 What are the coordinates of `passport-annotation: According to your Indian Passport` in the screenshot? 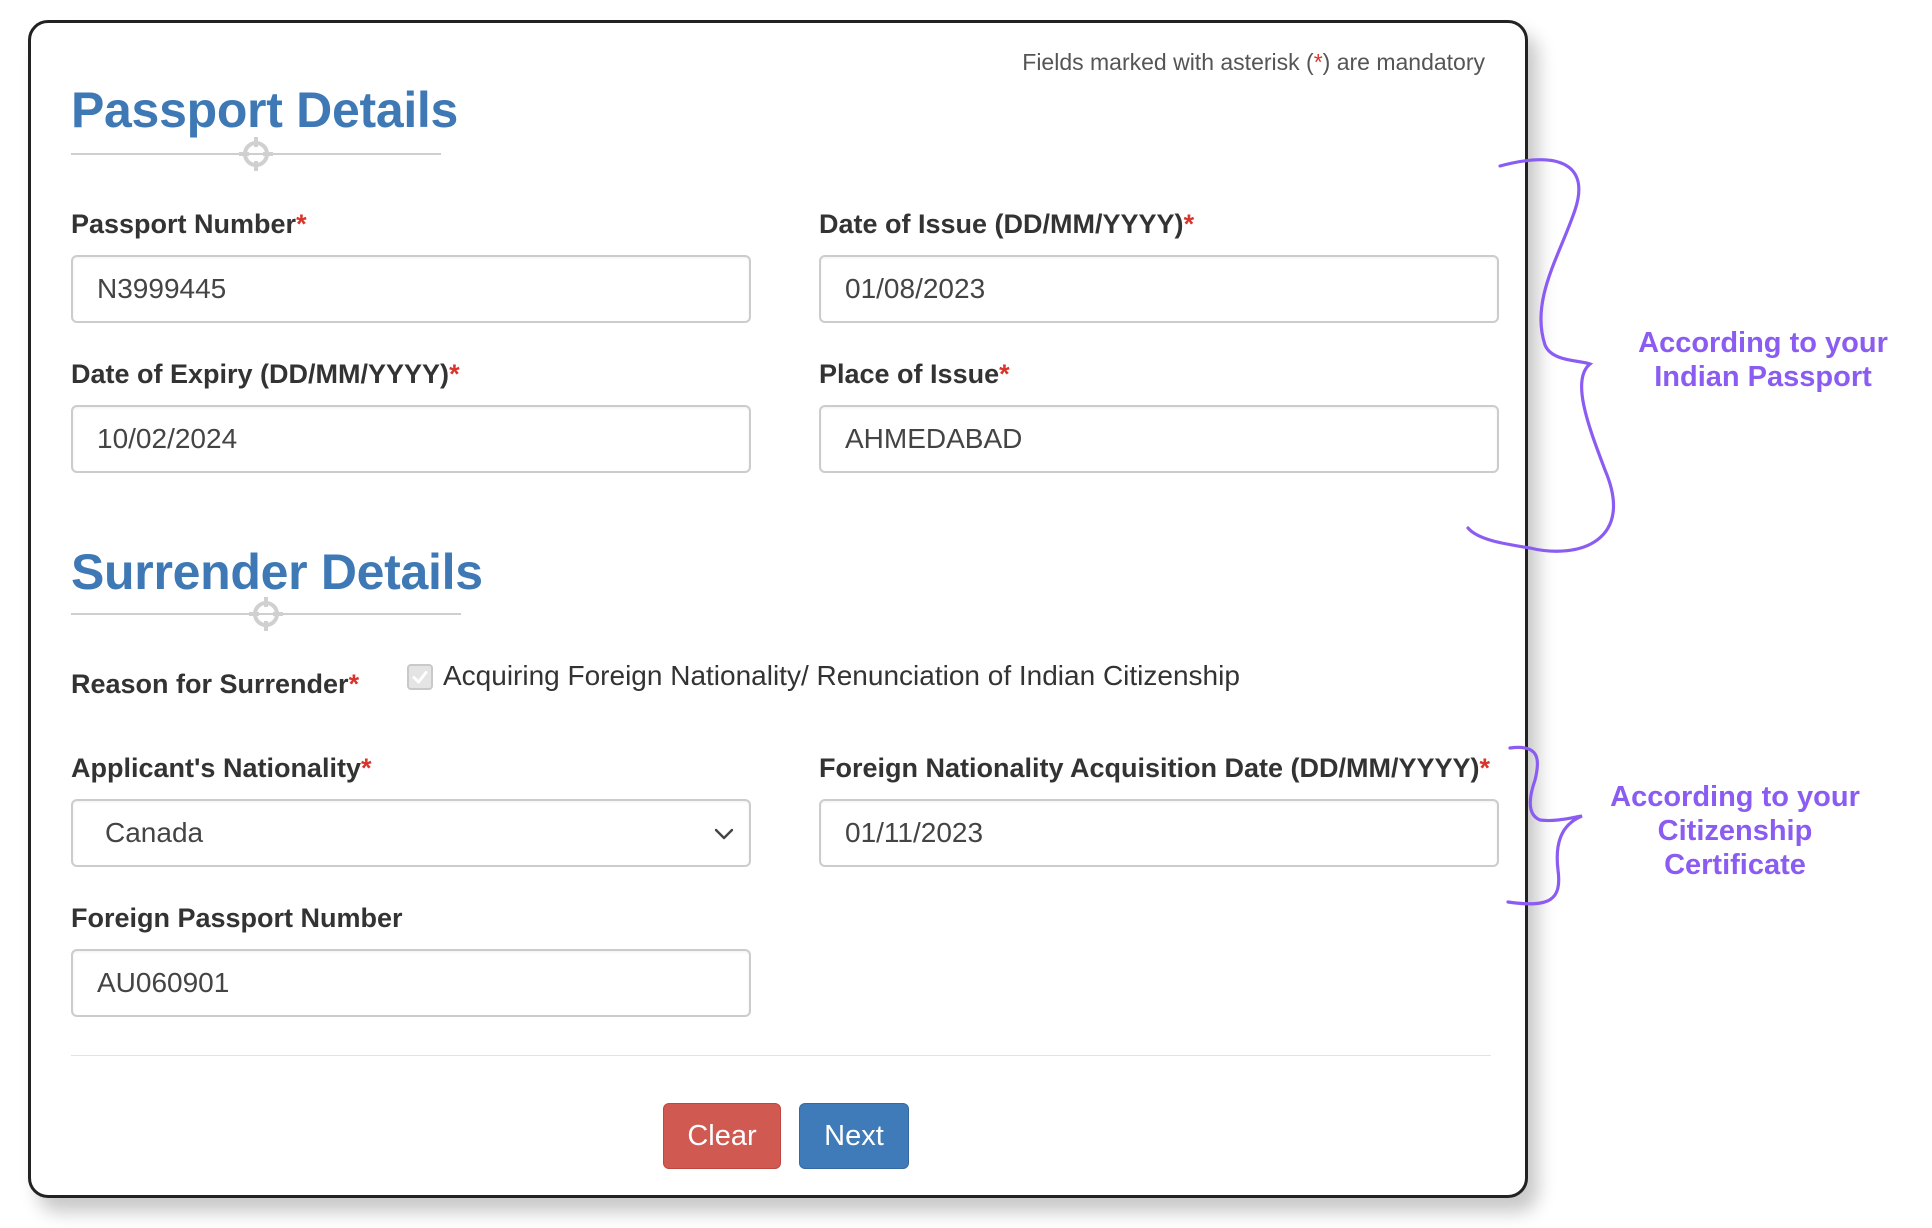 It's located at (1763, 360).